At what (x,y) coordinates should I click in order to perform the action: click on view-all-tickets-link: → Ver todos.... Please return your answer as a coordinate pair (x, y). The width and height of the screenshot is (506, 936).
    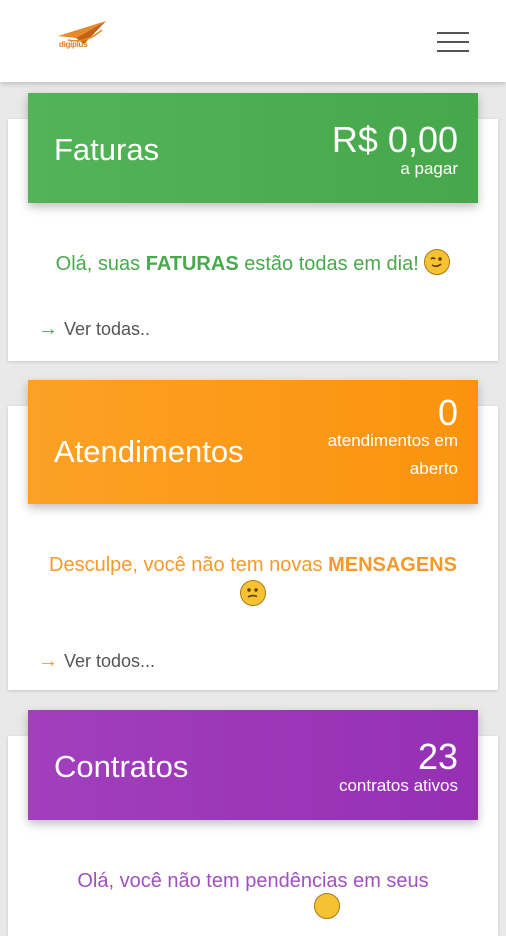
    Looking at the image, I should click on (96, 661).